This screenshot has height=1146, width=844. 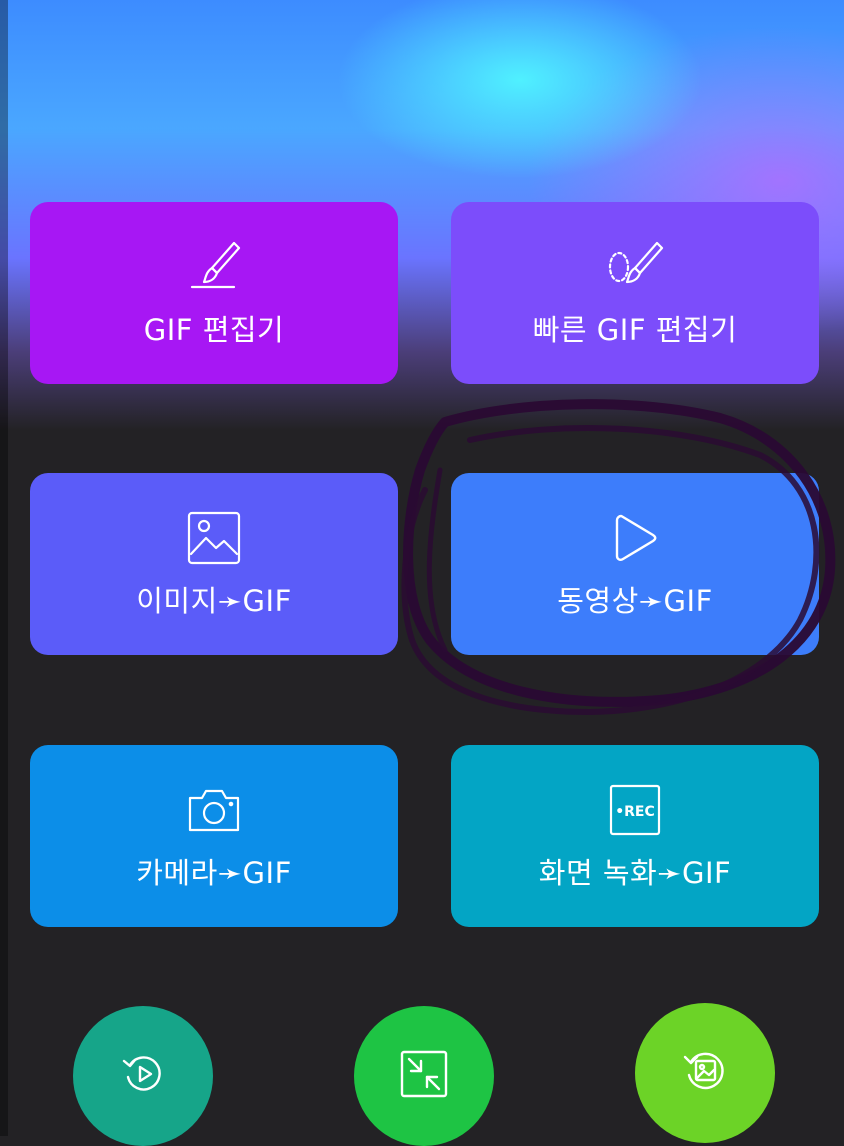 I want to click on camera-to-gif-button: 카메라➛GIF, so click(x=214, y=836).